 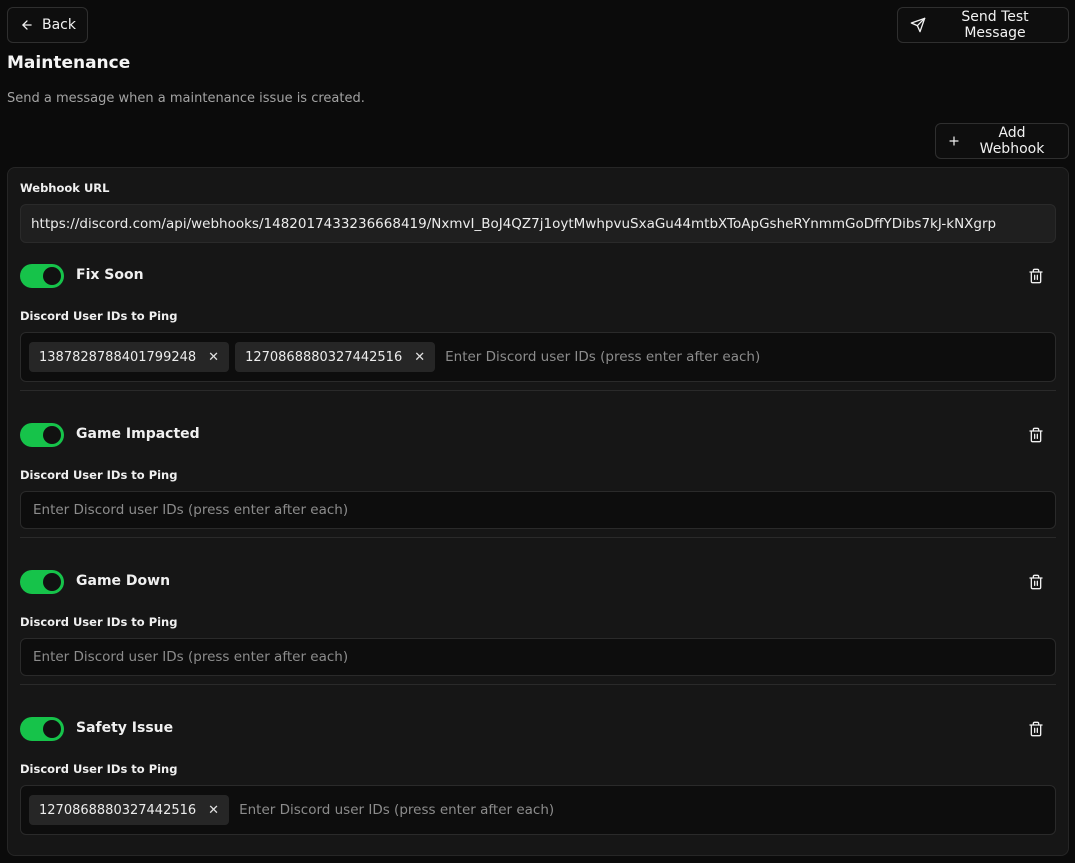 I want to click on toggle-game-down, so click(x=42, y=582).